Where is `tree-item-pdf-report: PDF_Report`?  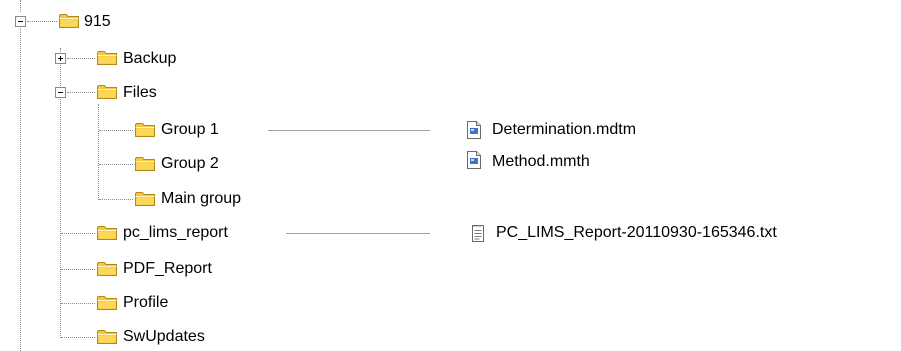 tree-item-pdf-report: PDF_Report is located at coordinates (167, 269).